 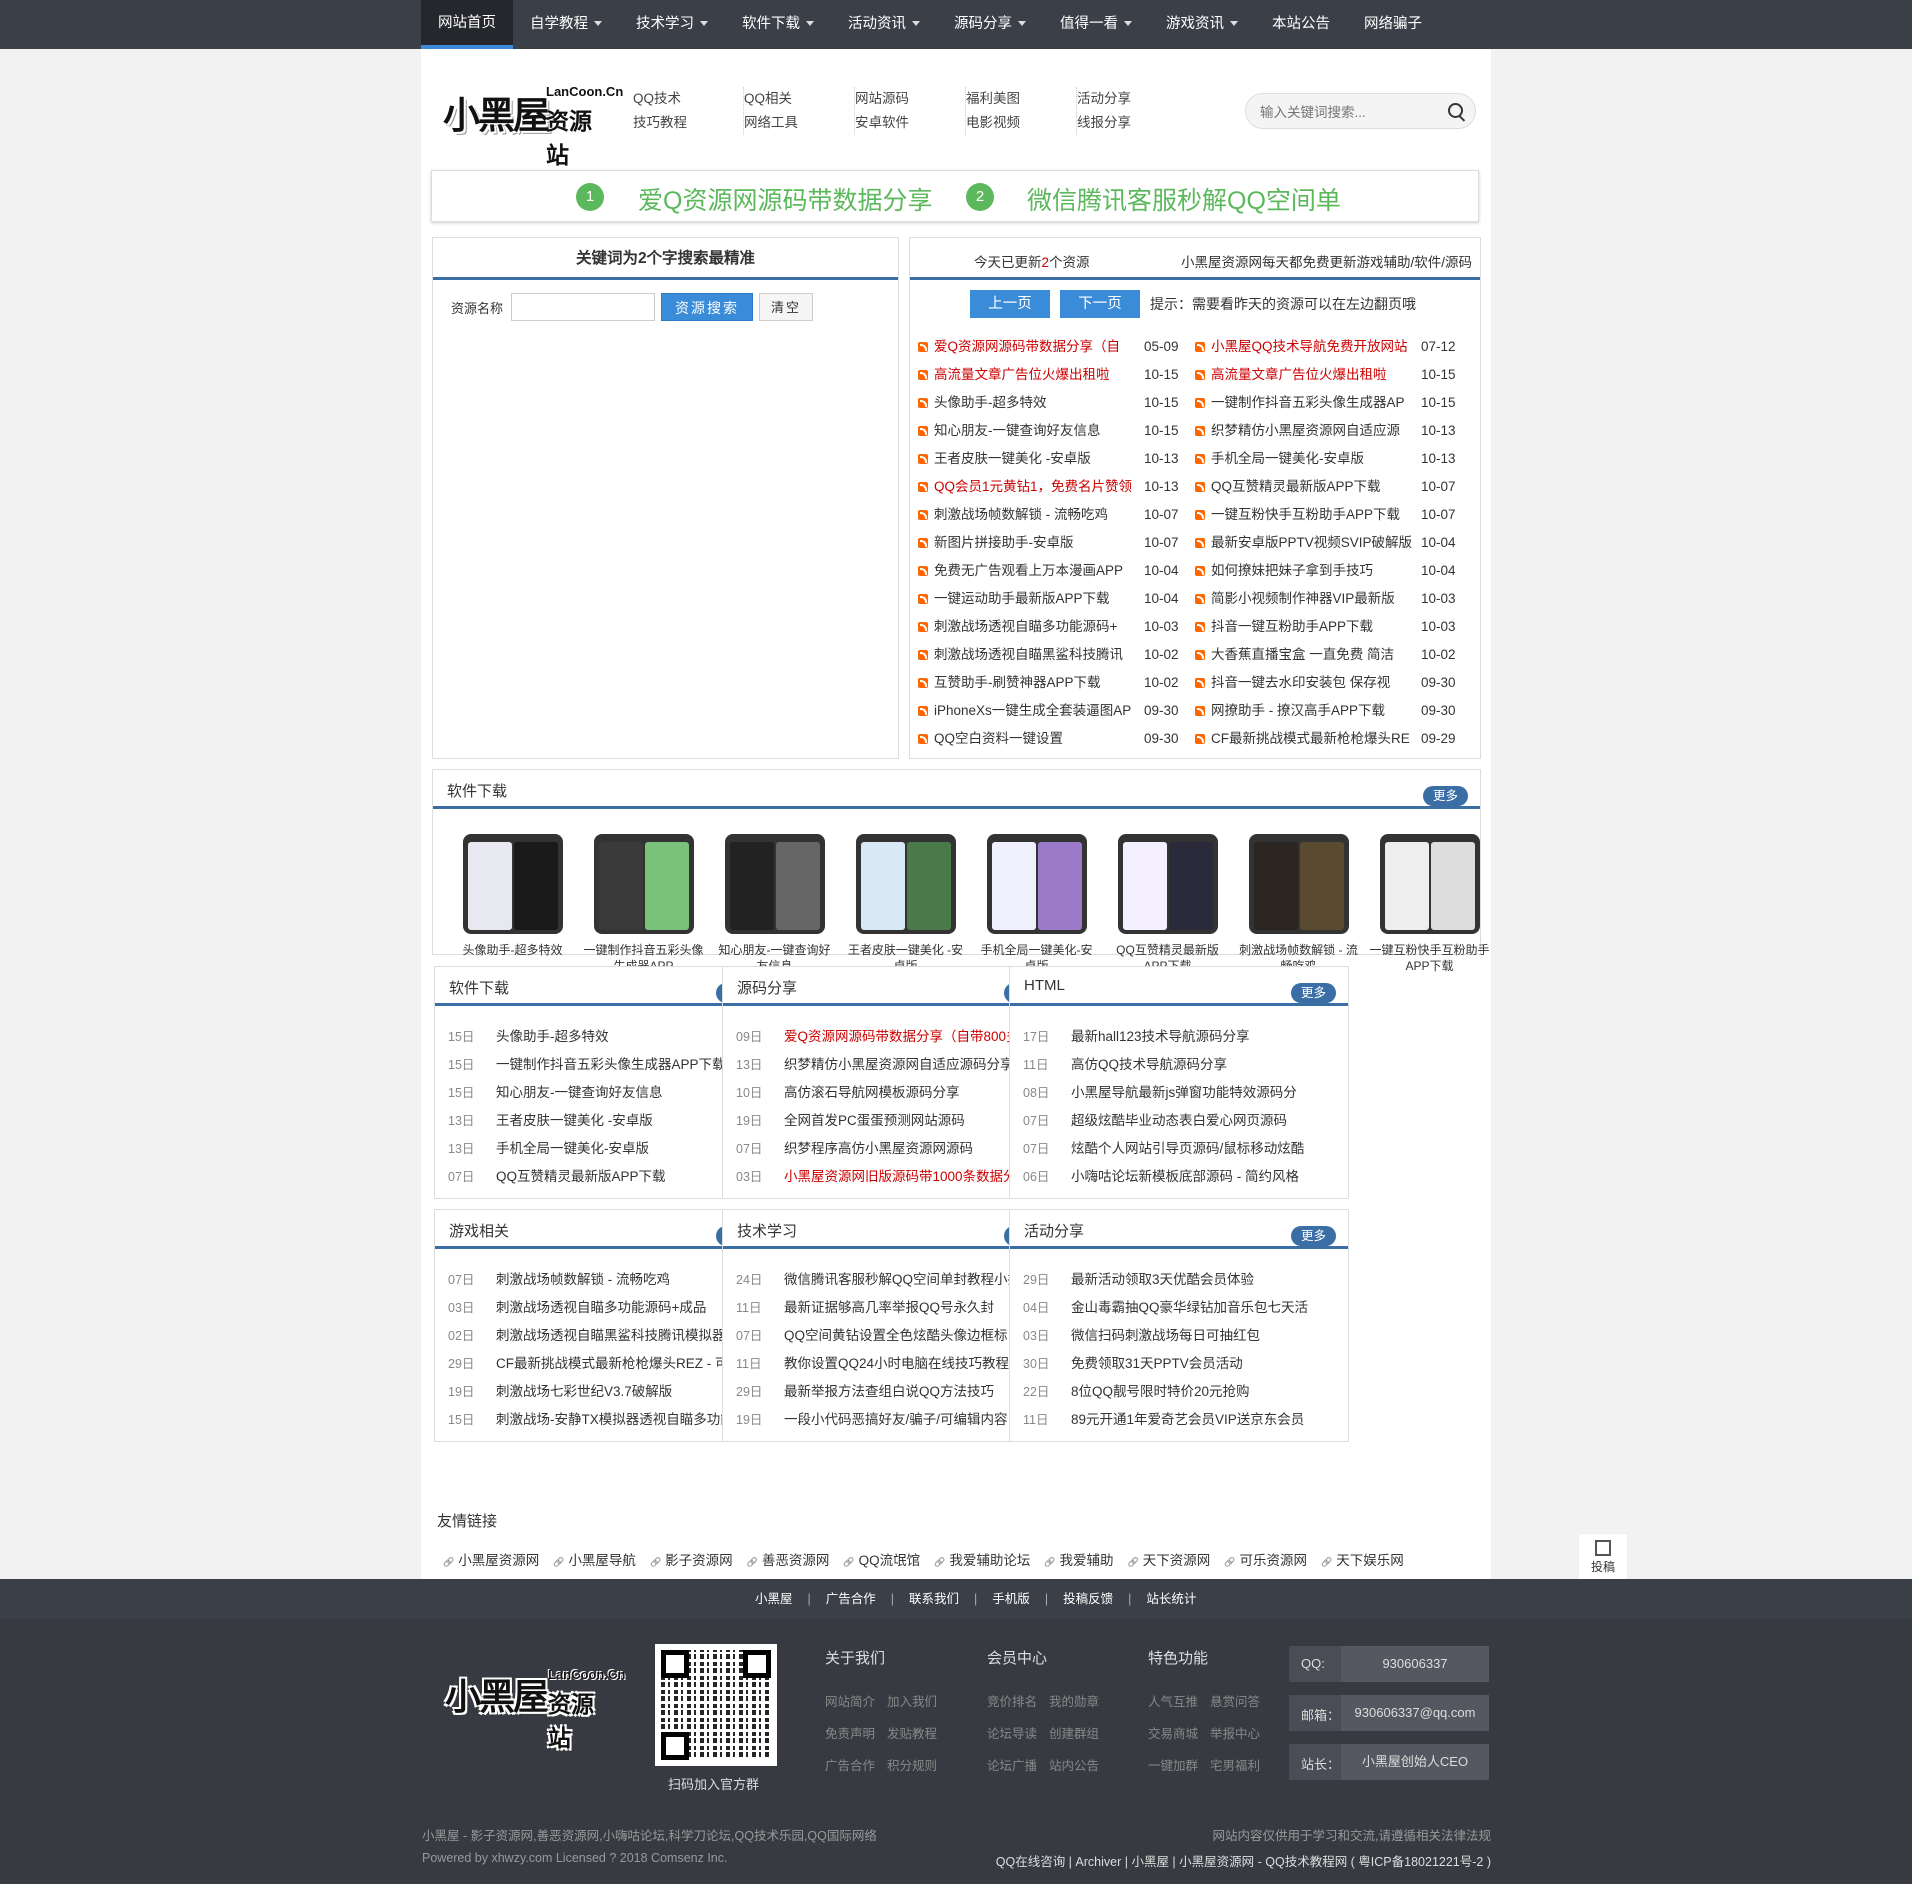 What do you see at coordinates (934, 1599) in the screenshot?
I see `footer-link: 联系我们` at bounding box center [934, 1599].